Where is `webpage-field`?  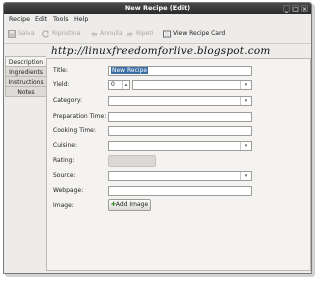
webpage-field is located at coordinates (180, 191).